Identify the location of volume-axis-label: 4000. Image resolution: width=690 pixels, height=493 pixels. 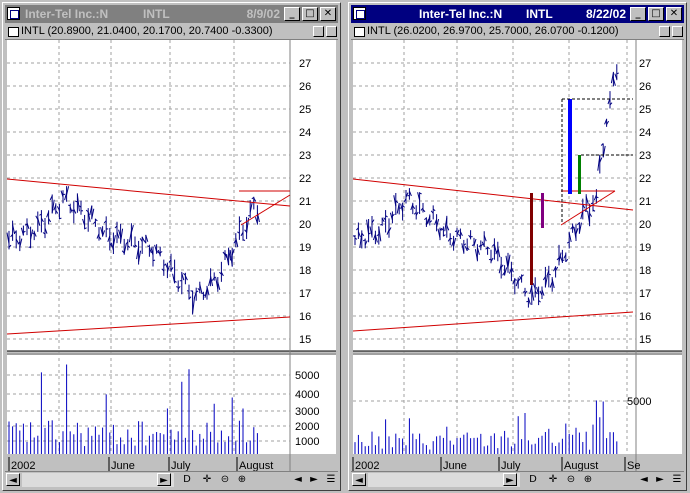
(307, 395).